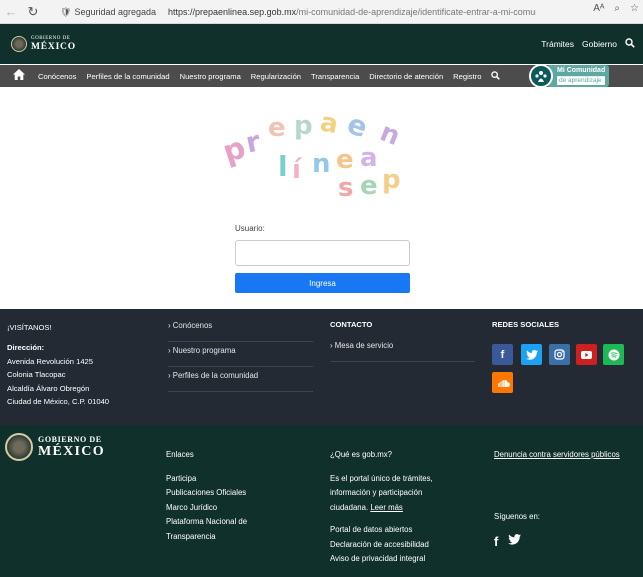 The height and width of the screenshot is (577, 643). Describe the element at coordinates (53, 47) in the screenshot. I see `logo-big-text: MÉXICO` at that location.